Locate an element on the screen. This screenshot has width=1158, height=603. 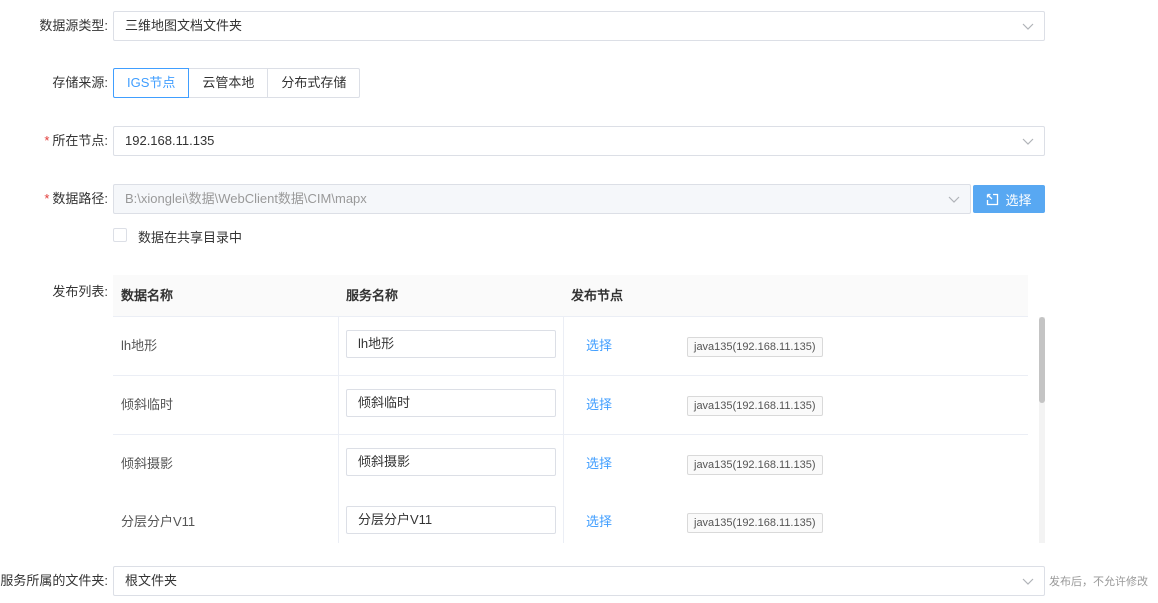
data-path-value: B:\xionglei\数据\WebClient数据\CIM\mapx is located at coordinates (246, 198).